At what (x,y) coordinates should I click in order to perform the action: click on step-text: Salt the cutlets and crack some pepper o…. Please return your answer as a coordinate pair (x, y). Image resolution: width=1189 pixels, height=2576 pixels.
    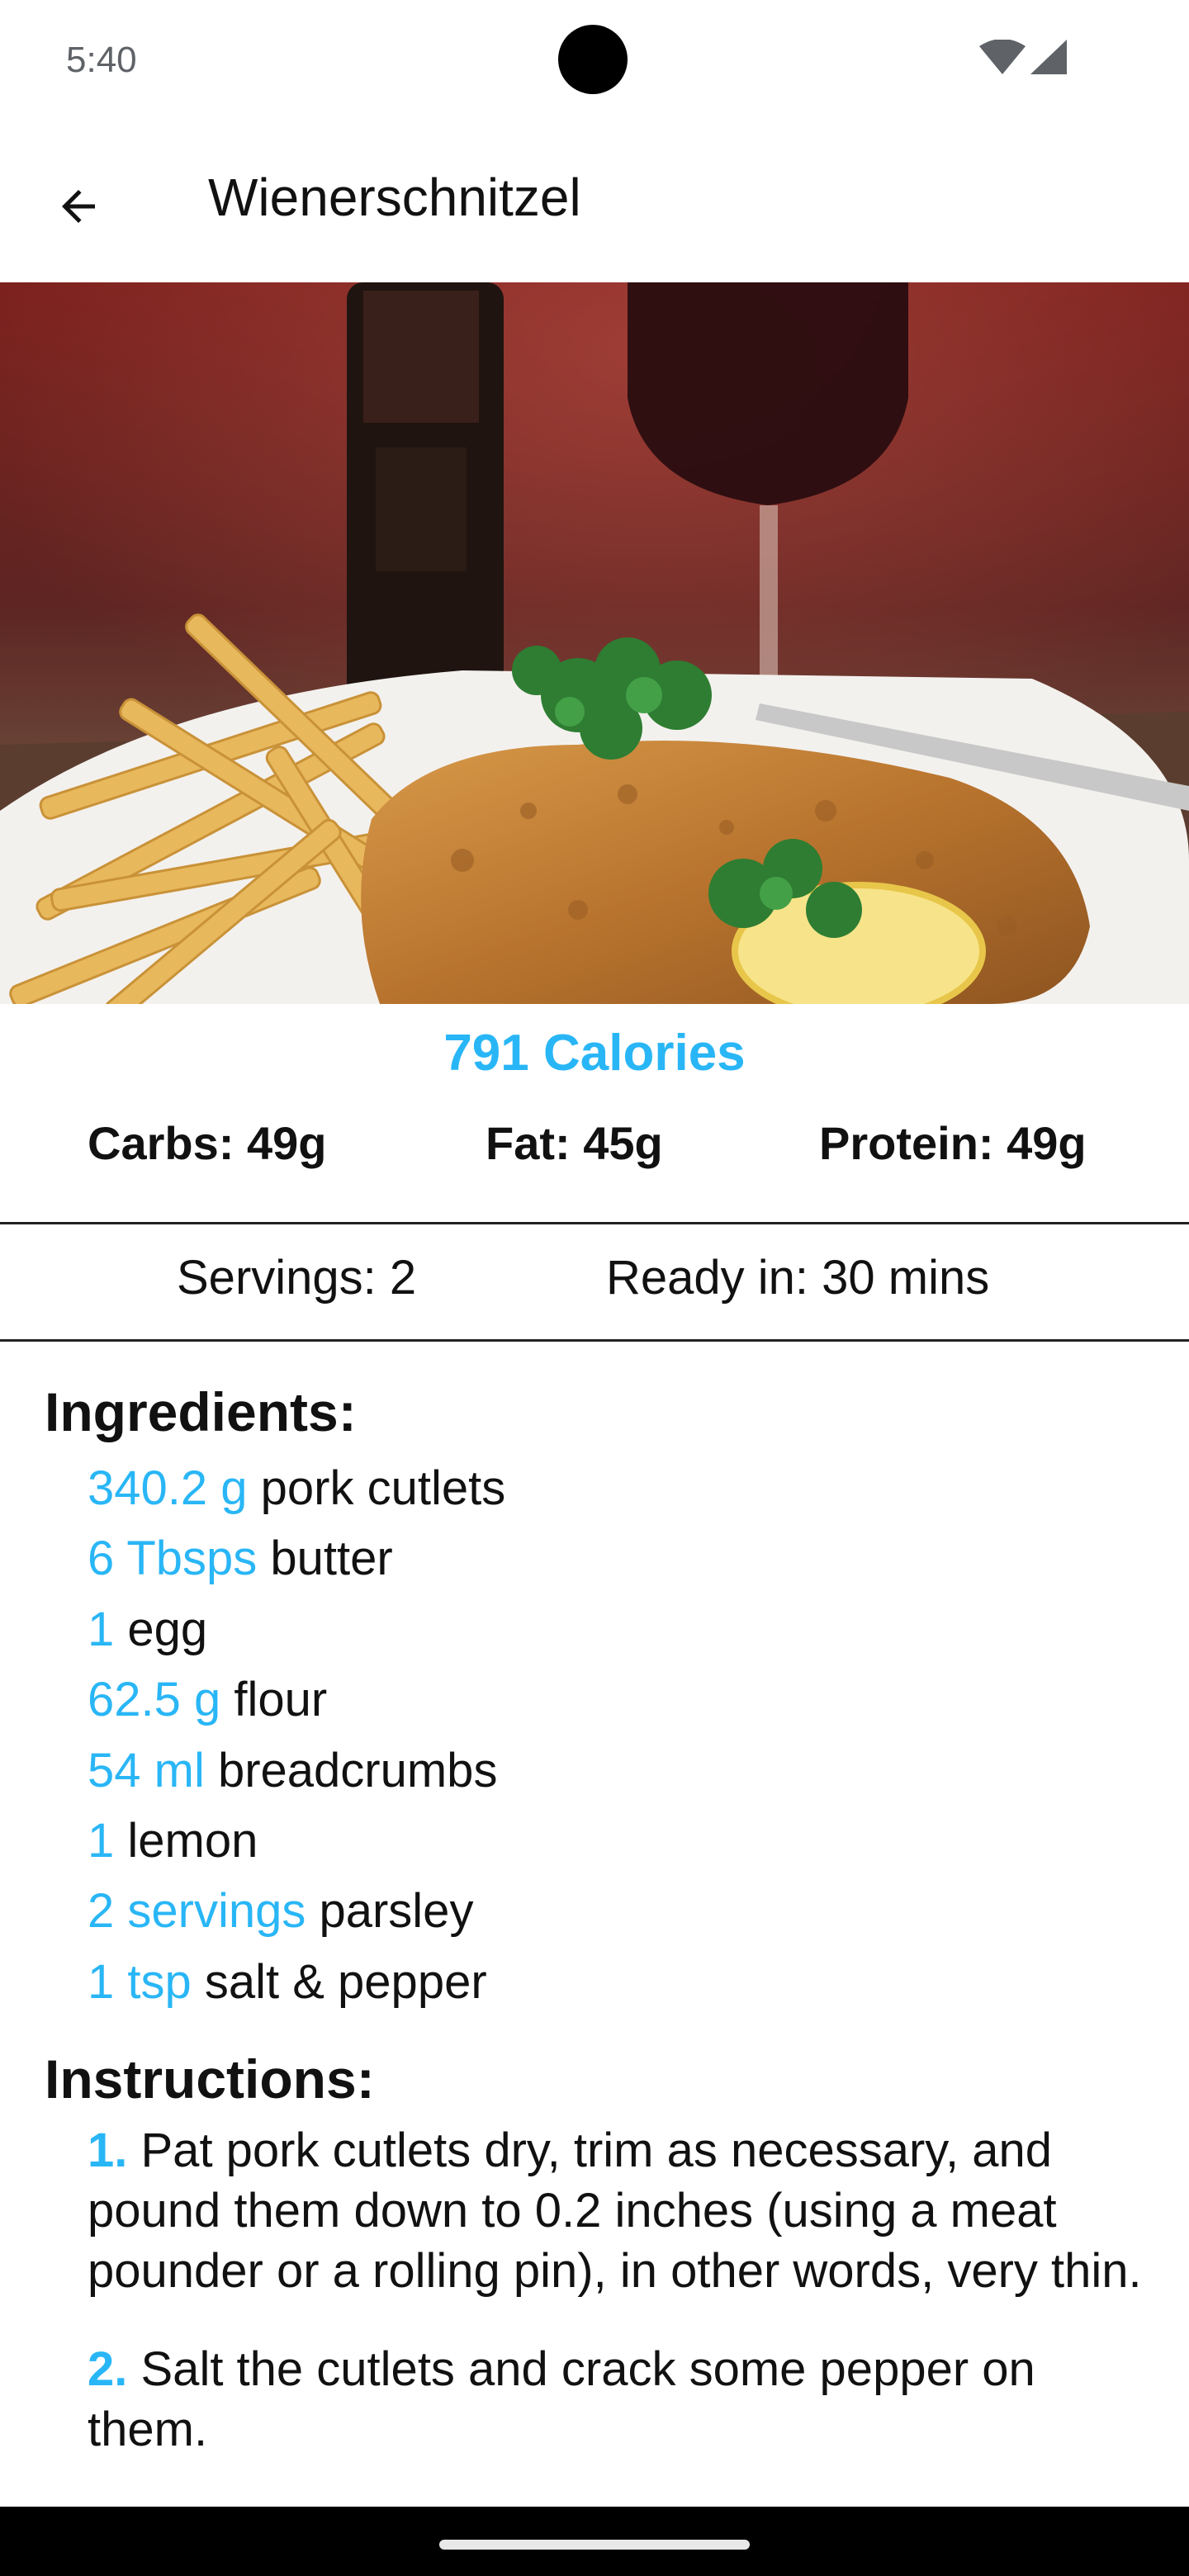
    Looking at the image, I should click on (561, 2399).